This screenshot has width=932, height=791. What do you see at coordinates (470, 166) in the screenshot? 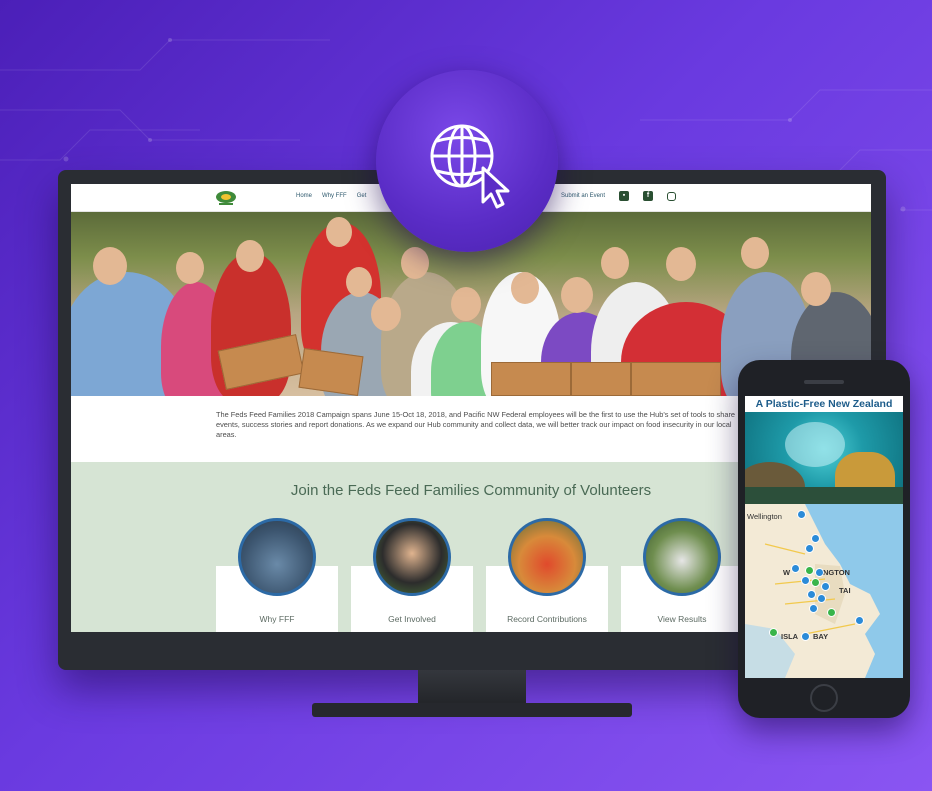
I see `globe-cursor-icon` at bounding box center [470, 166].